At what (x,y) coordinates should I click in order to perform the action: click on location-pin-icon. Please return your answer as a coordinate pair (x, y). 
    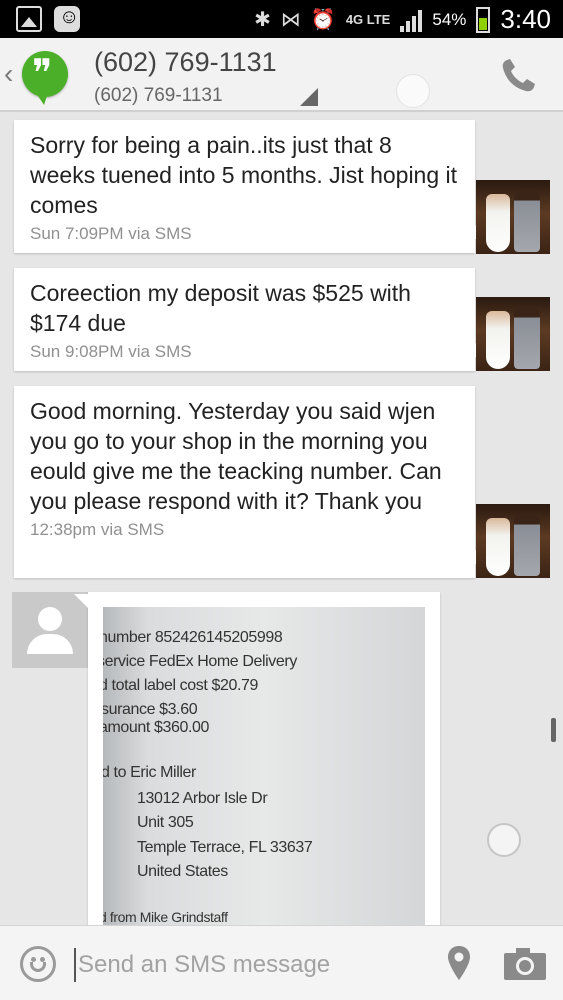
    Looking at the image, I should click on (459, 964).